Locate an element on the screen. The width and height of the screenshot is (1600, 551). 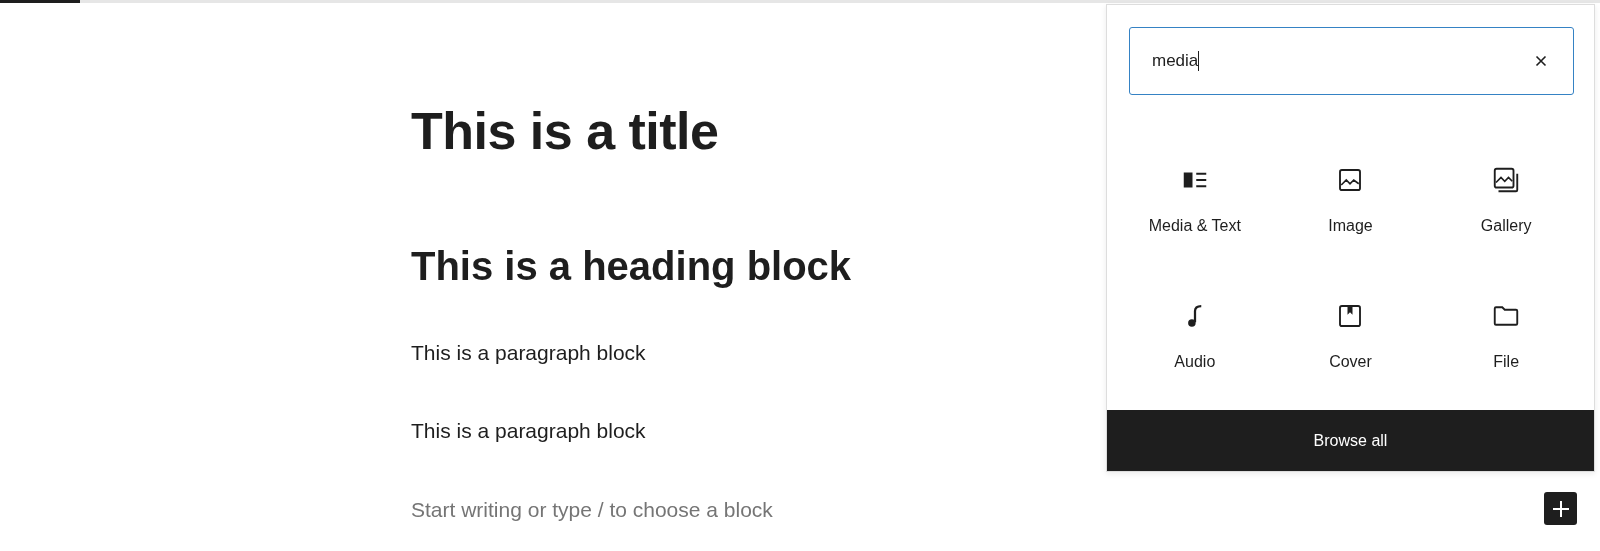
post-title: This is a title is located at coordinates (565, 132).